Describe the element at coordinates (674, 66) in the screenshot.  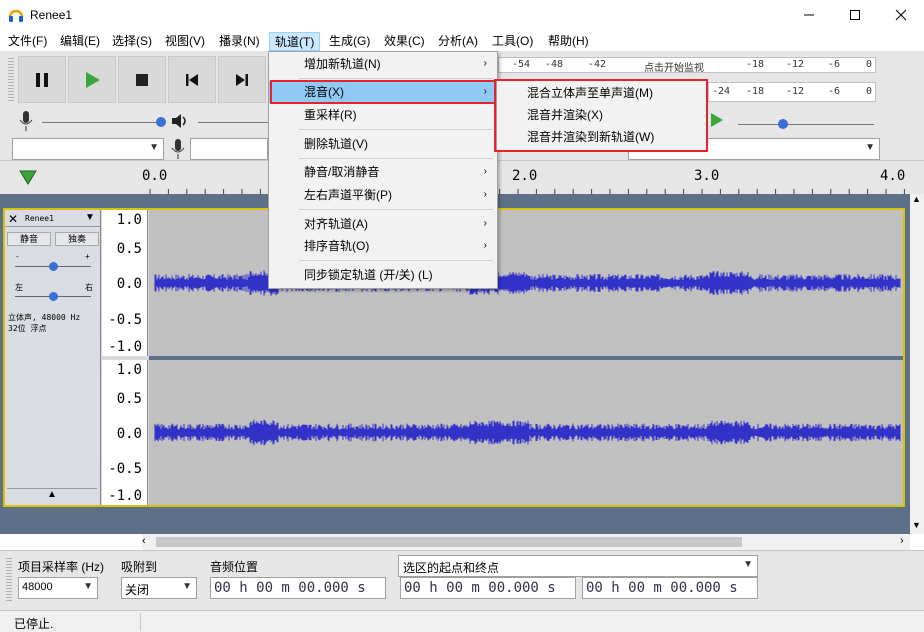
I see `record-meter-hint: 点击开始监视` at that location.